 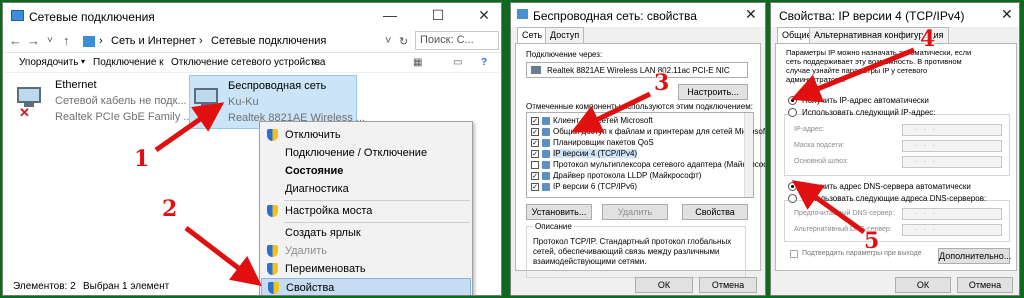 I want to click on maximize-button: ☐, so click(x=438, y=15).